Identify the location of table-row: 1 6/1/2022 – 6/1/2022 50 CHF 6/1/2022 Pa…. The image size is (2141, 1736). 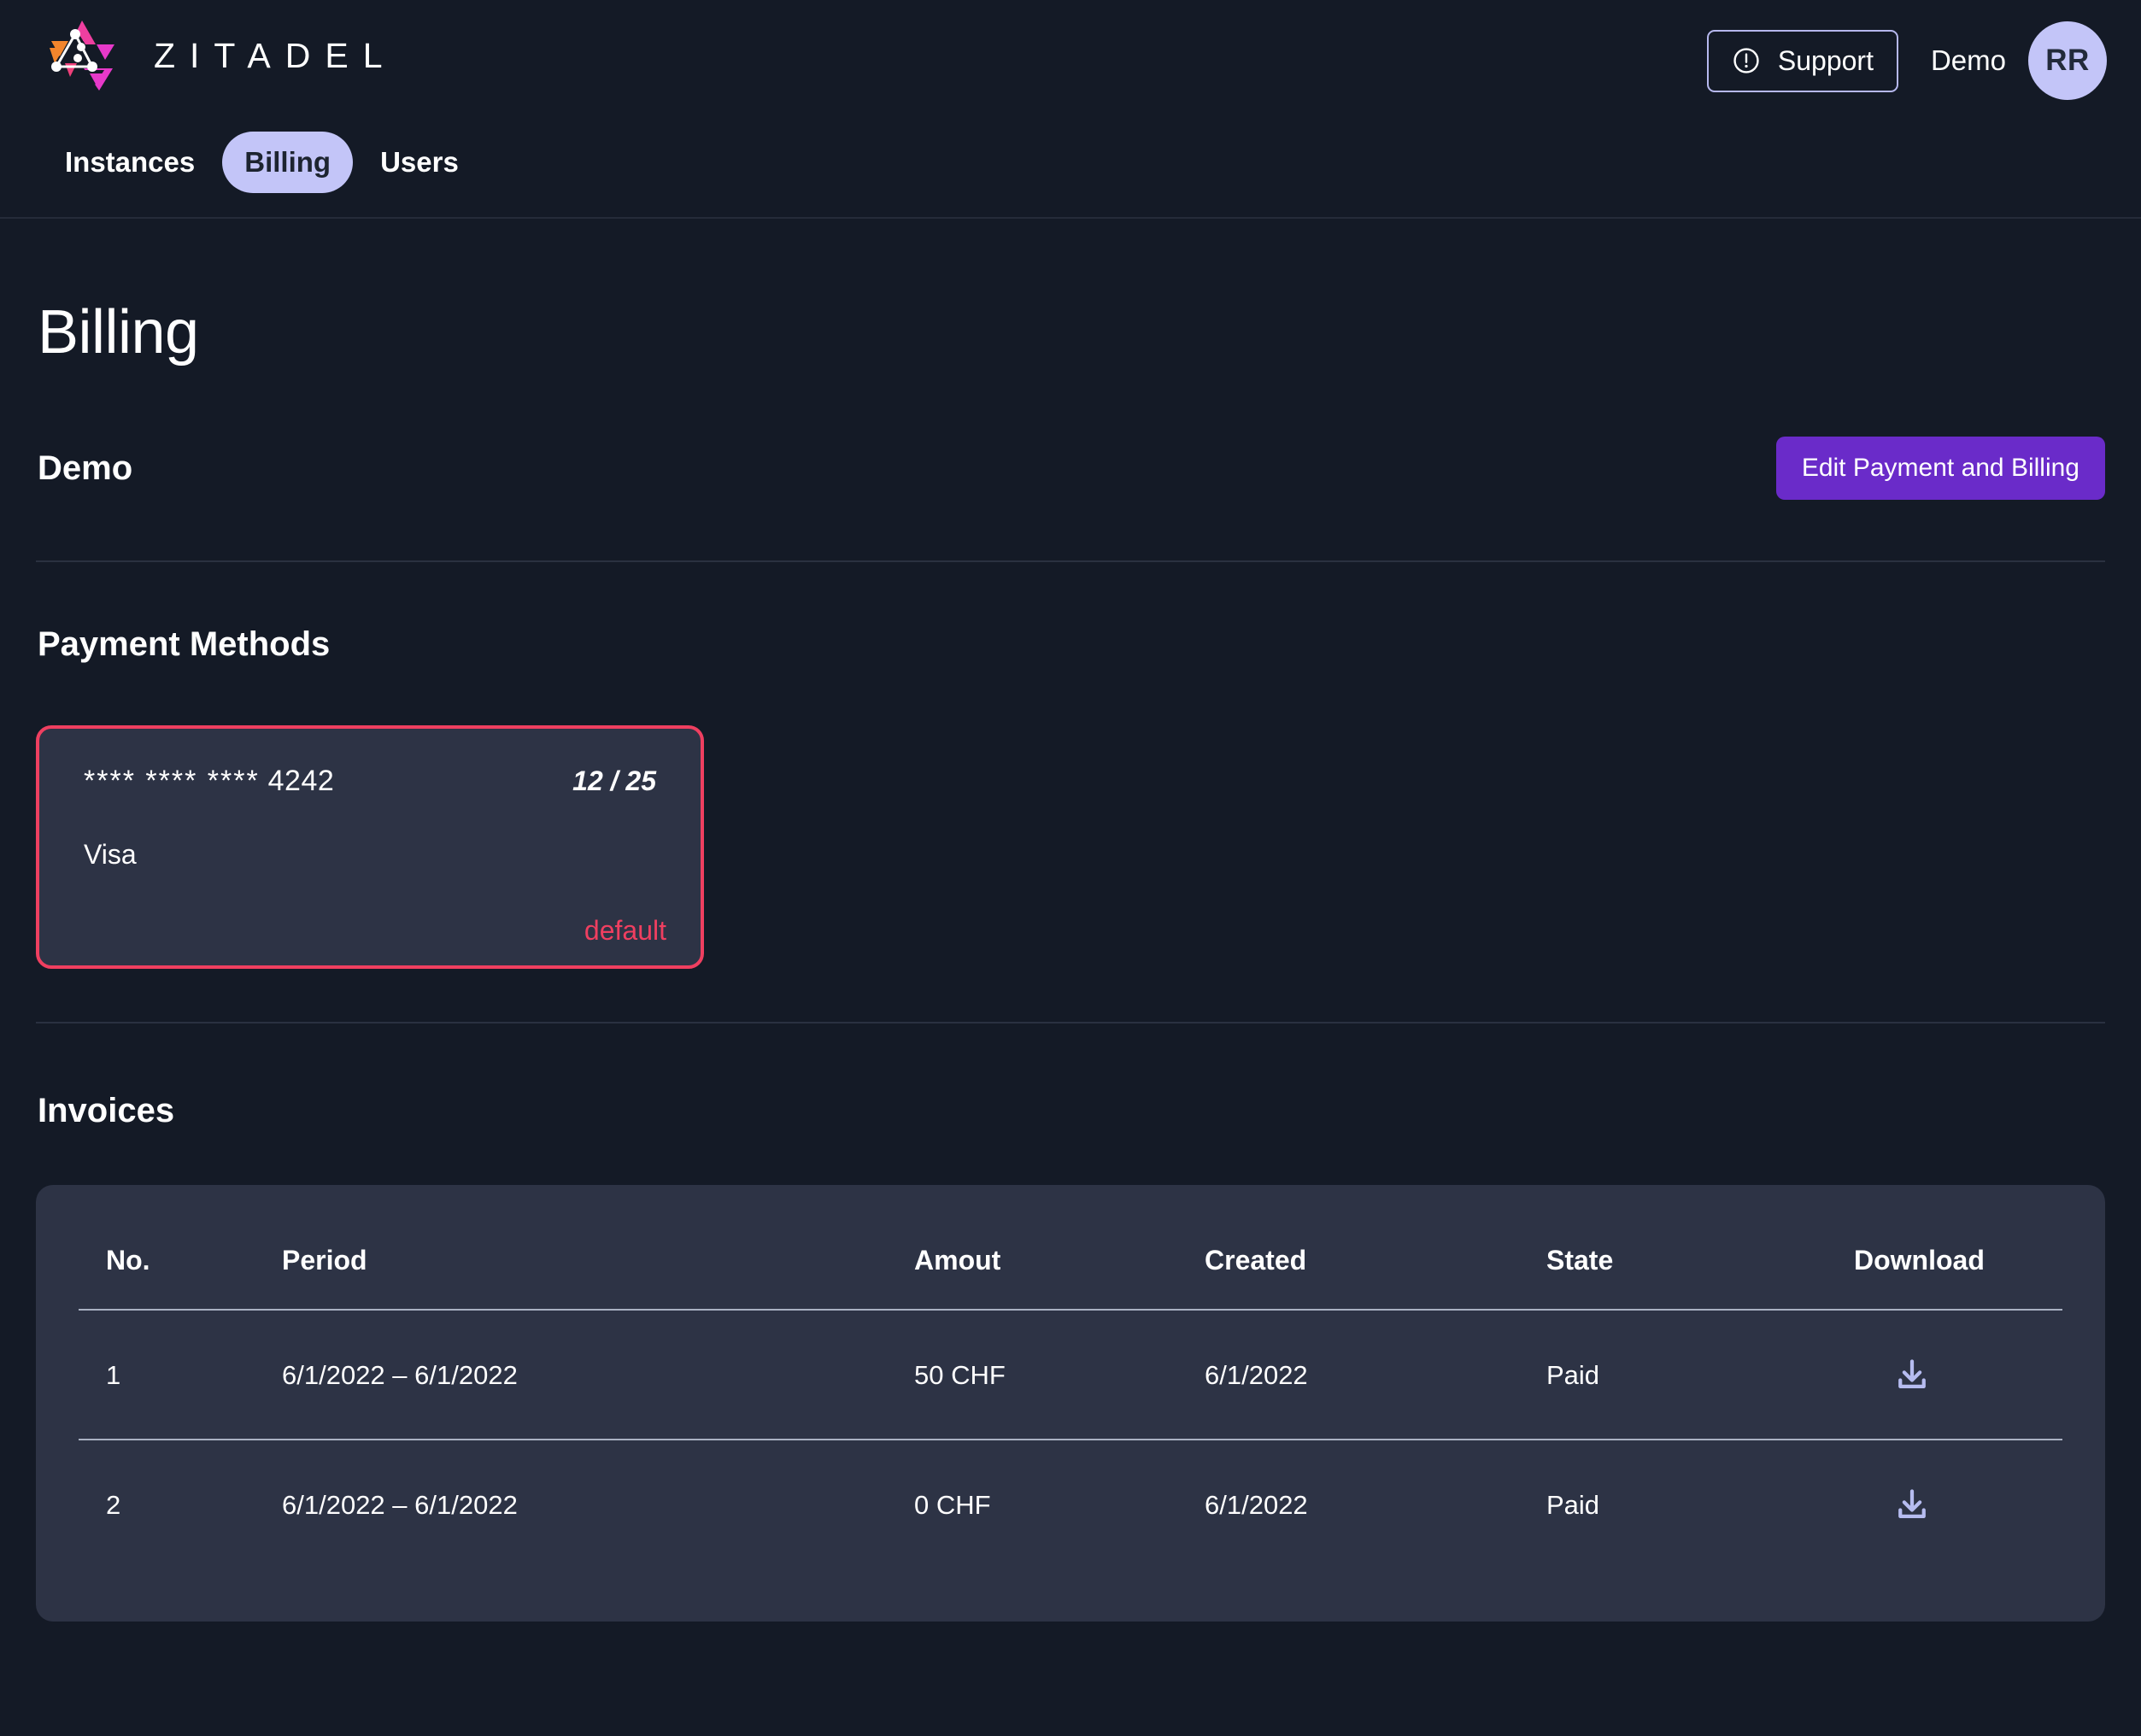
(1070, 1375).